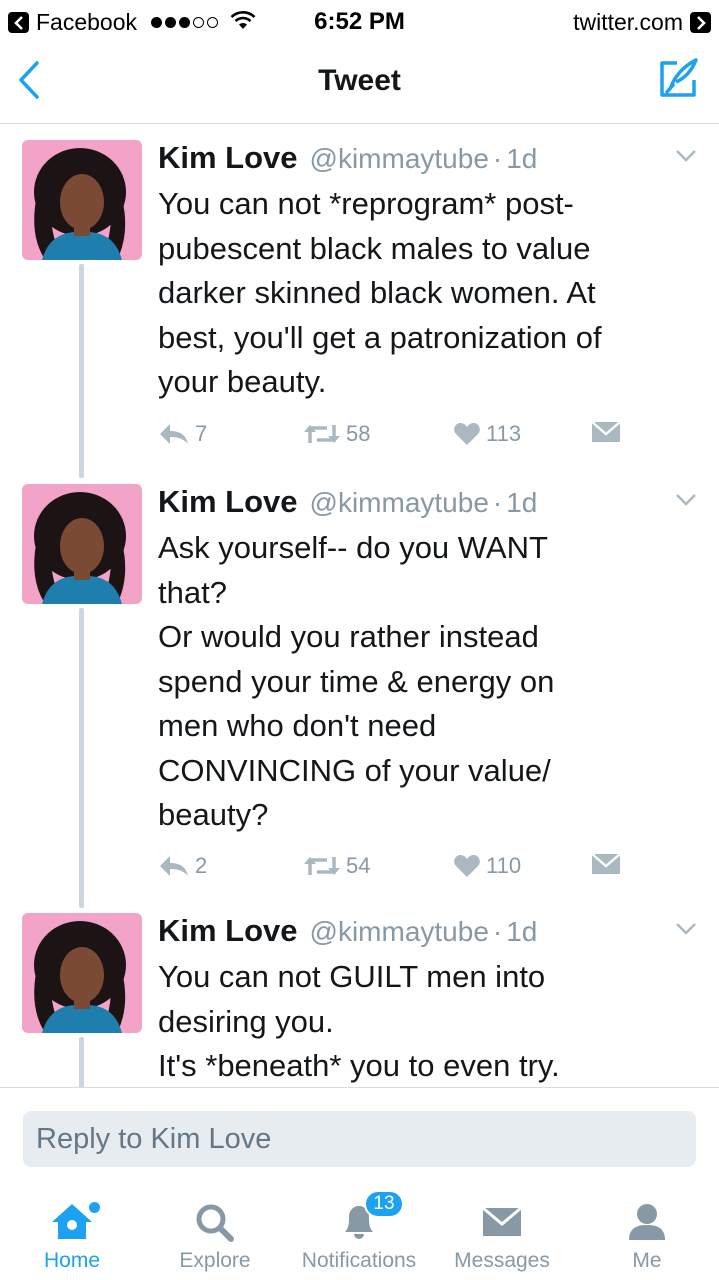  Describe the element at coordinates (393, 869) in the screenshot. I see `tweet-actions: 2 54 110` at that location.